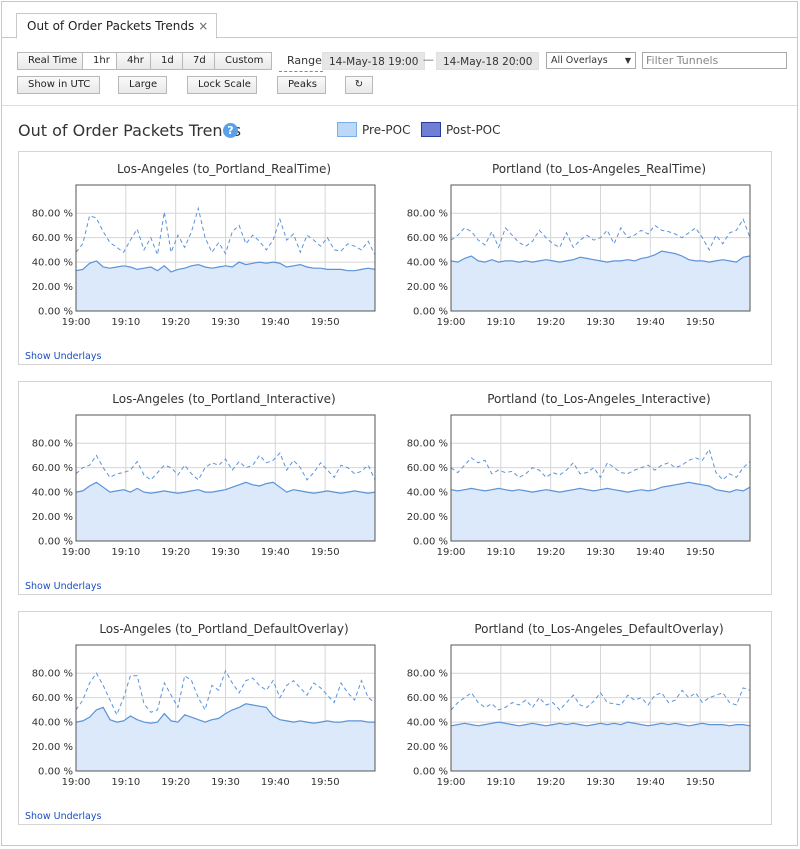 The height and width of the screenshot is (849, 800). What do you see at coordinates (488, 61) in the screenshot?
I see `range-end-field: 14-May-18 20:00` at bounding box center [488, 61].